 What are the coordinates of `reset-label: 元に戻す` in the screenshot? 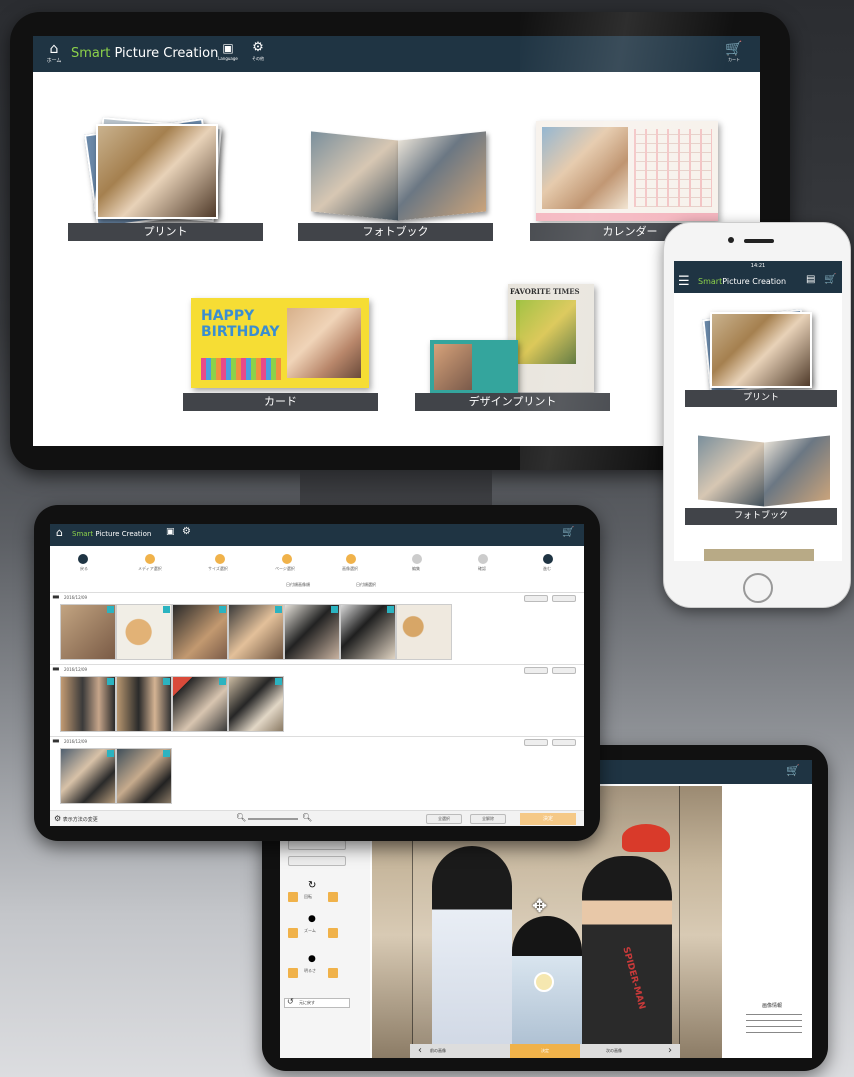 It's located at (307, 1002).